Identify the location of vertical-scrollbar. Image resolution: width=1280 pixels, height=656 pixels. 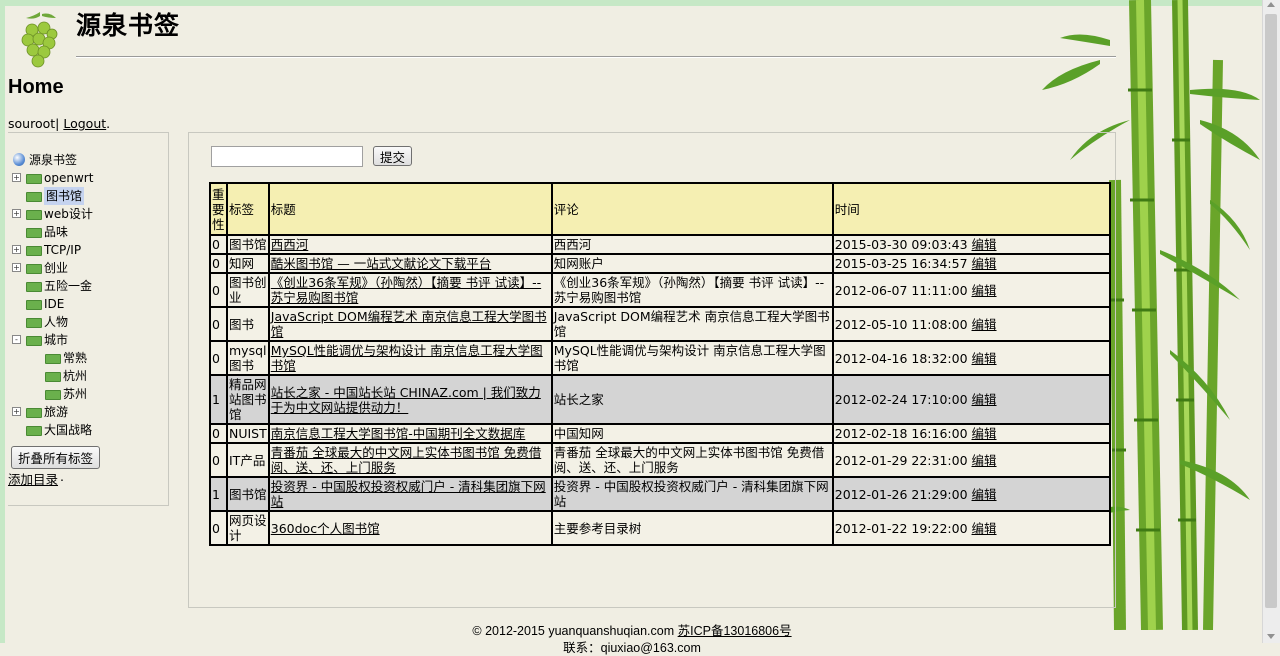
(1271, 321).